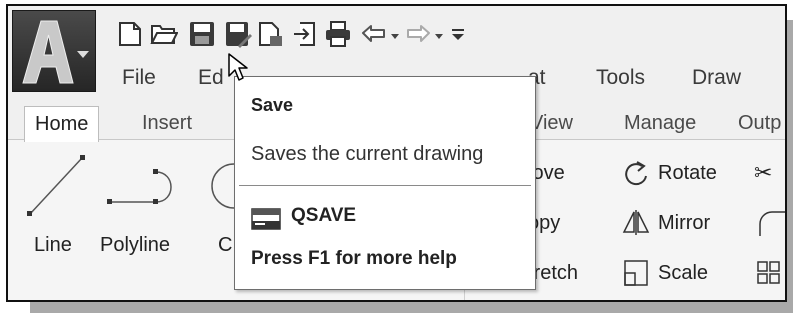 The image size is (793, 318). What do you see at coordinates (53, 245) in the screenshot?
I see `line-tool-label: Line` at bounding box center [53, 245].